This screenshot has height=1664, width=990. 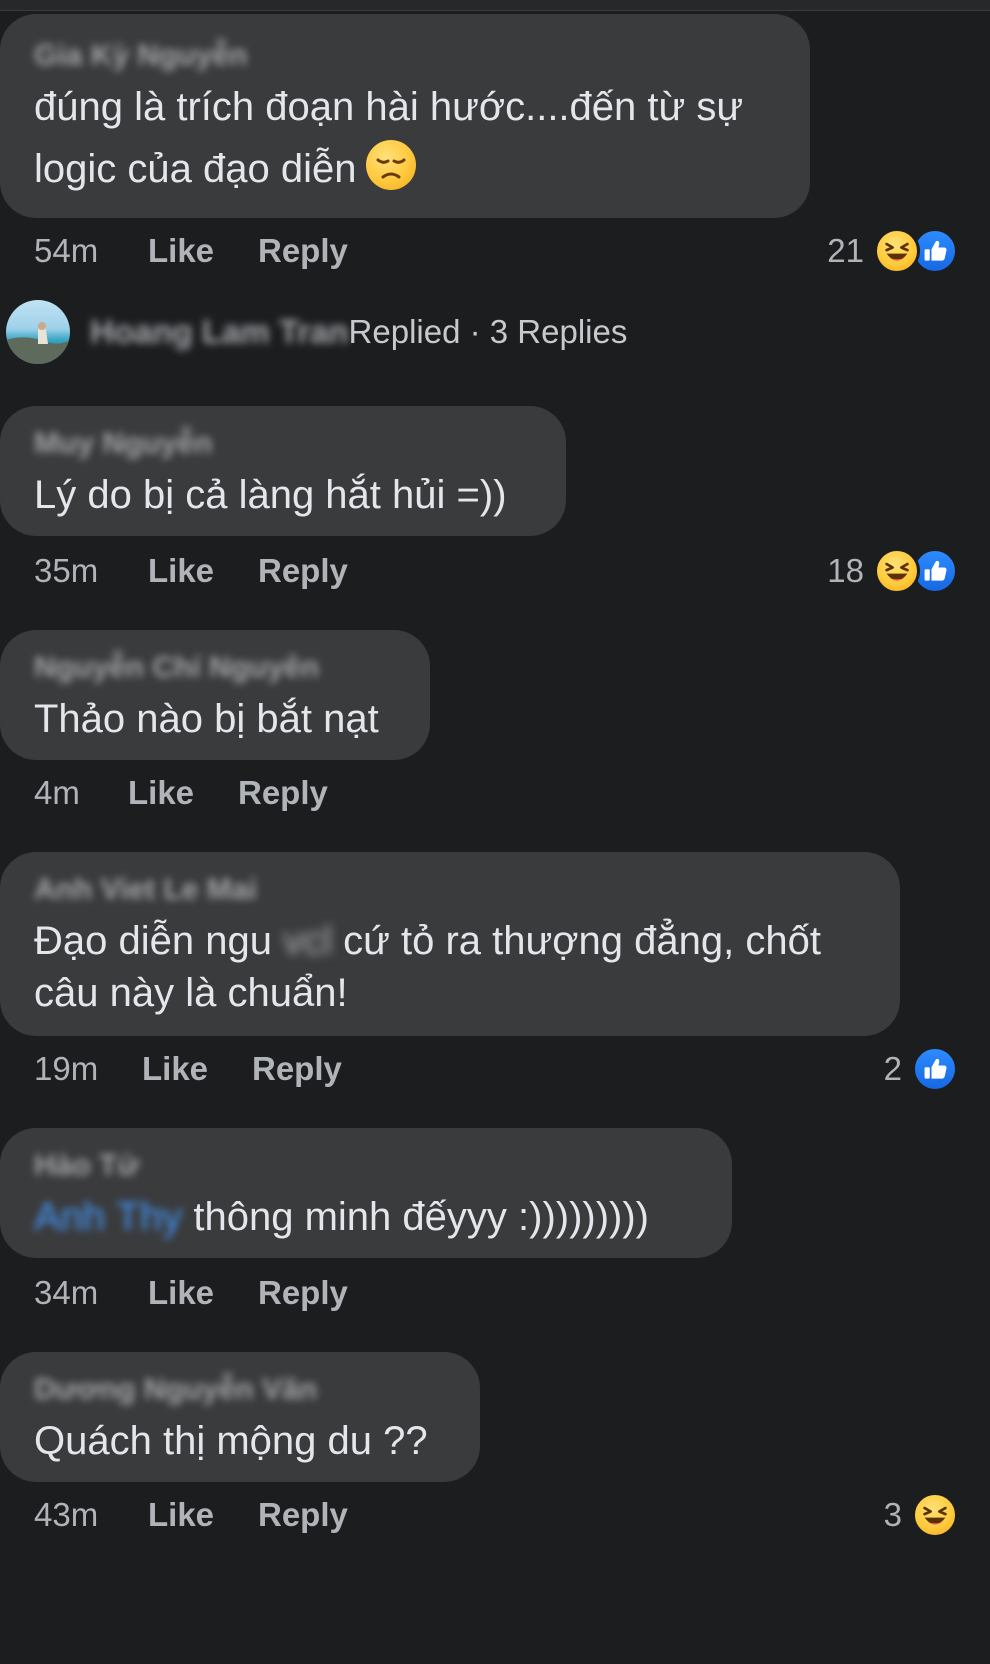 I want to click on reaction-summary: 18, so click(x=892, y=571).